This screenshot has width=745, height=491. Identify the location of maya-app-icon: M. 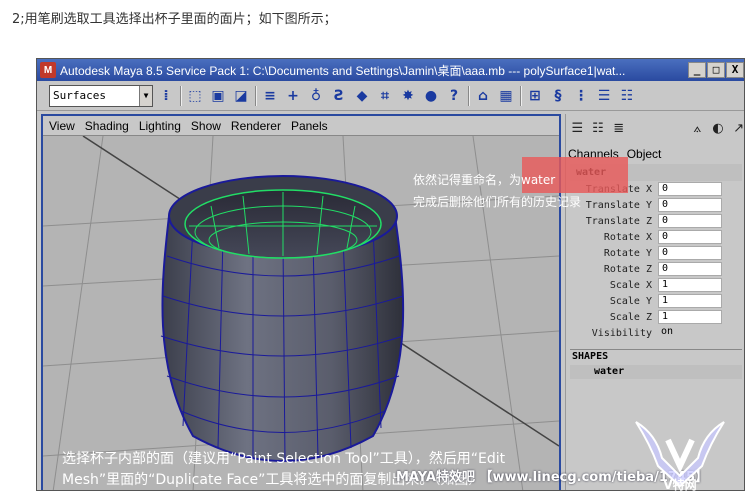
(48, 70).